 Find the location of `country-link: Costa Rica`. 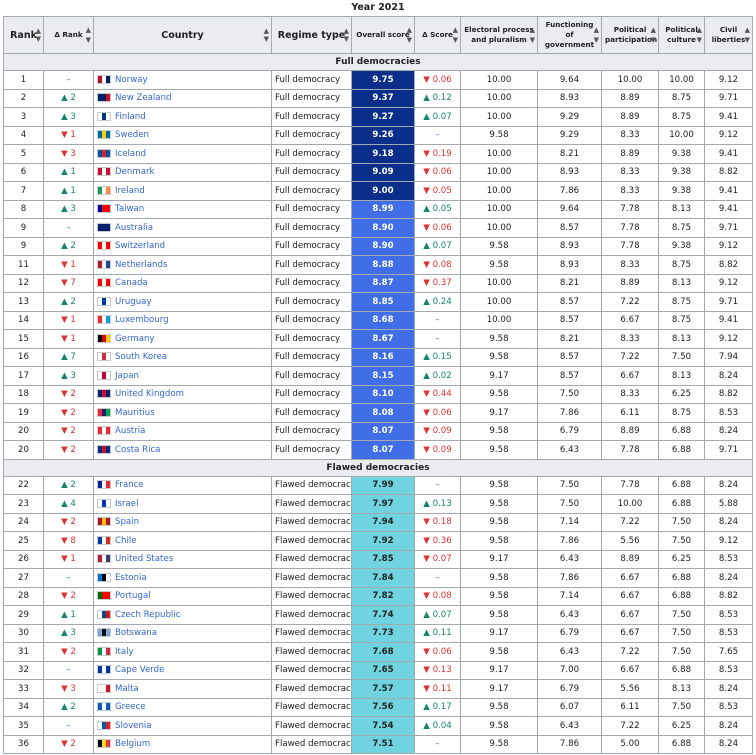

country-link: Costa Rica is located at coordinates (137, 450).